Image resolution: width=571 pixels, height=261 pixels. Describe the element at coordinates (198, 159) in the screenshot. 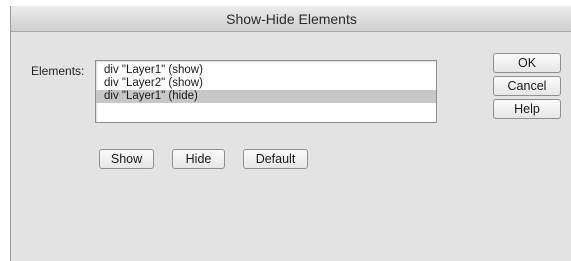

I see `hide-button: Hide` at that location.